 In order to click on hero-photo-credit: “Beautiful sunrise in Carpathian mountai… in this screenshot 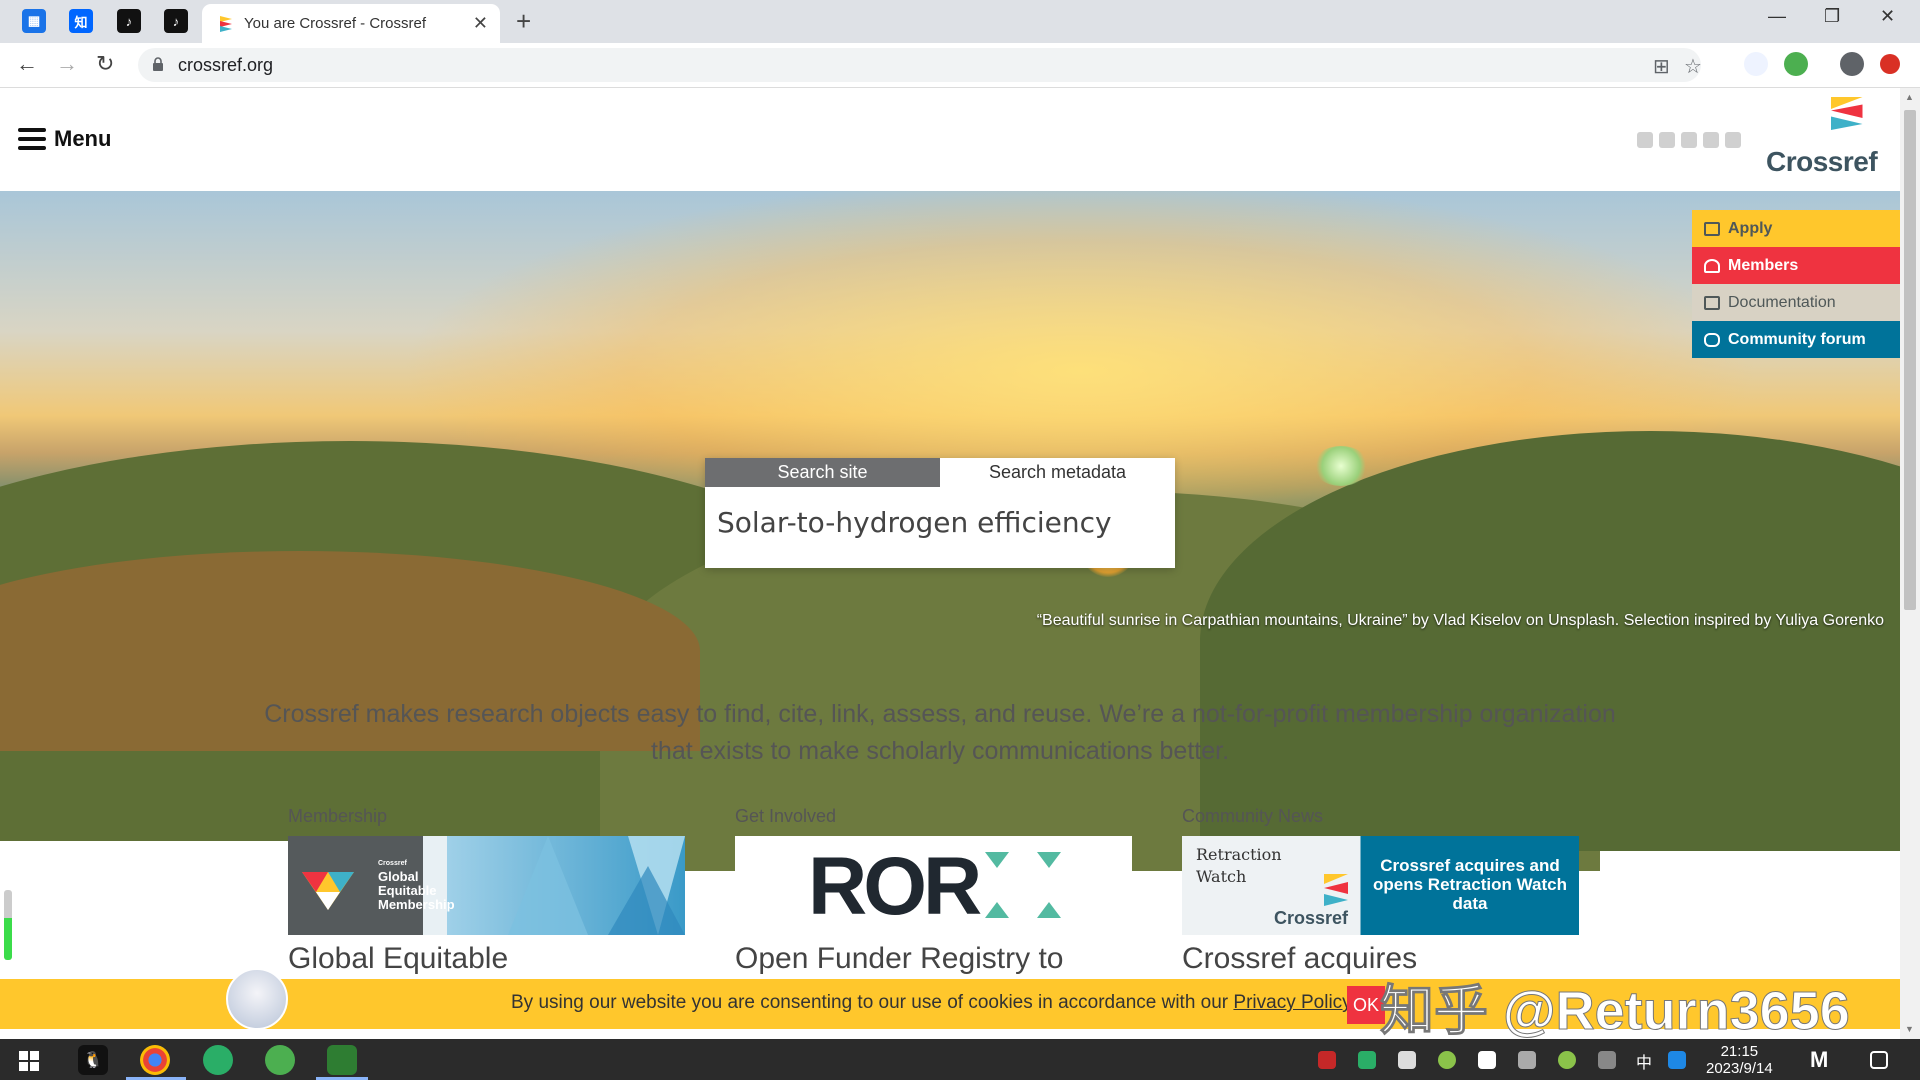, I will do `click(1460, 620)`.